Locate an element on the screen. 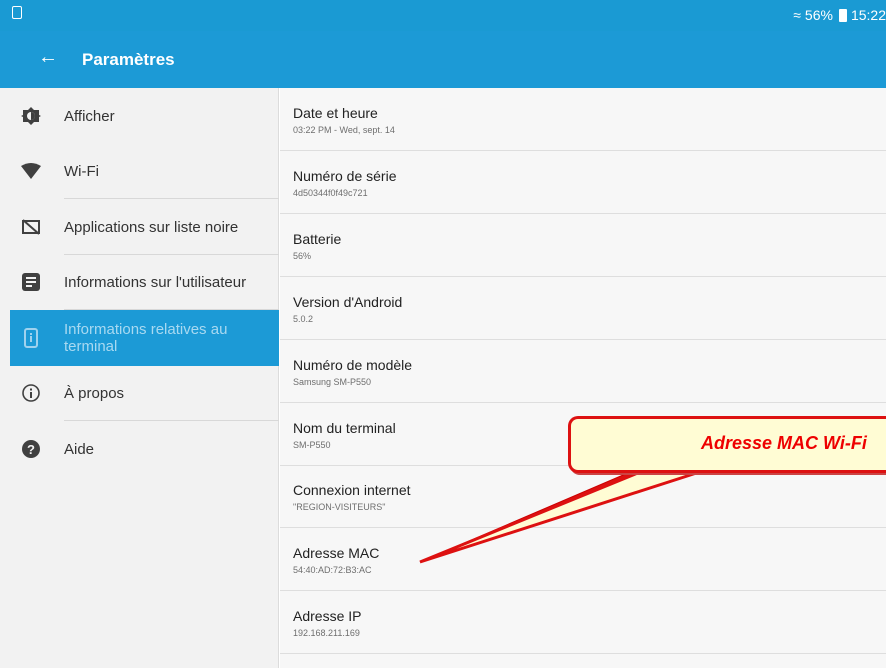 This screenshot has width=886, height=668. annotation-callout: Adresse MAC Wi-Fi is located at coordinates (727, 444).